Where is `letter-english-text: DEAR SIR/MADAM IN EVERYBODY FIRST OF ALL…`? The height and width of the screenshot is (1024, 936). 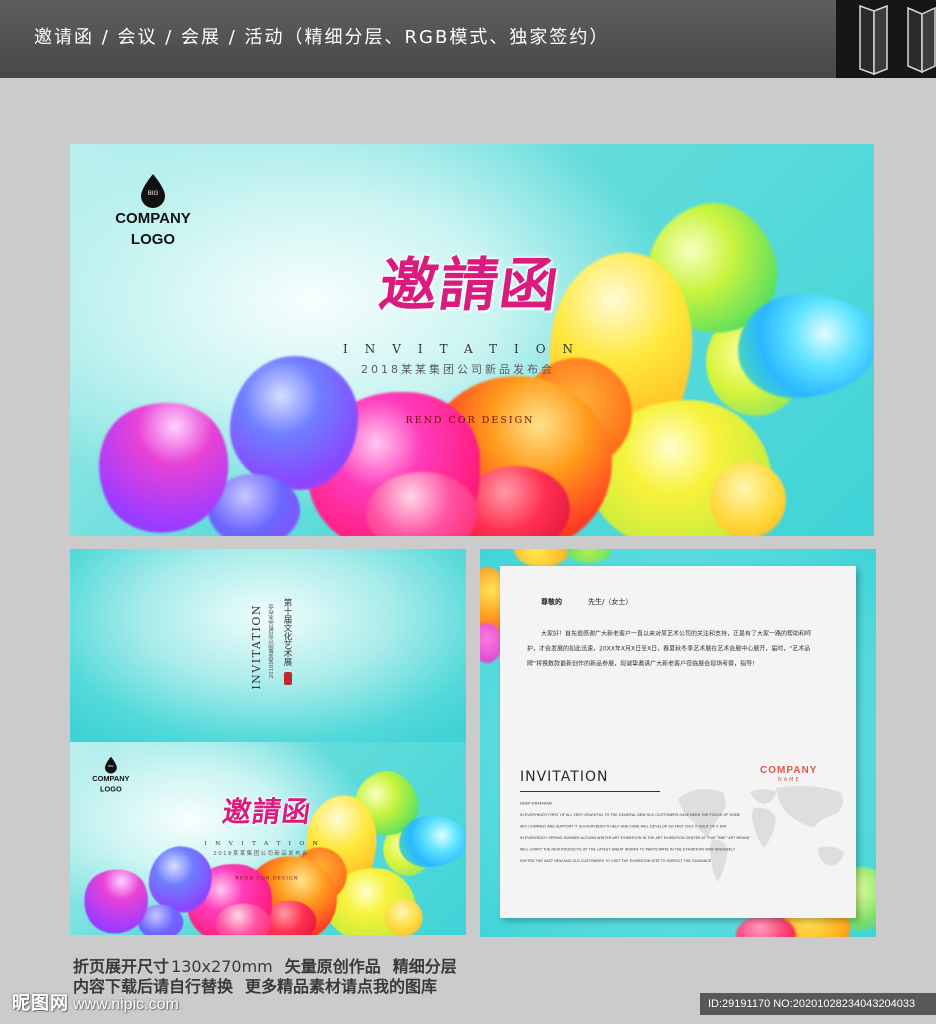
letter-english-text: DEAR SIR/MADAM IN EVERYBODY FIRST OF ALL… is located at coordinates (640, 832).